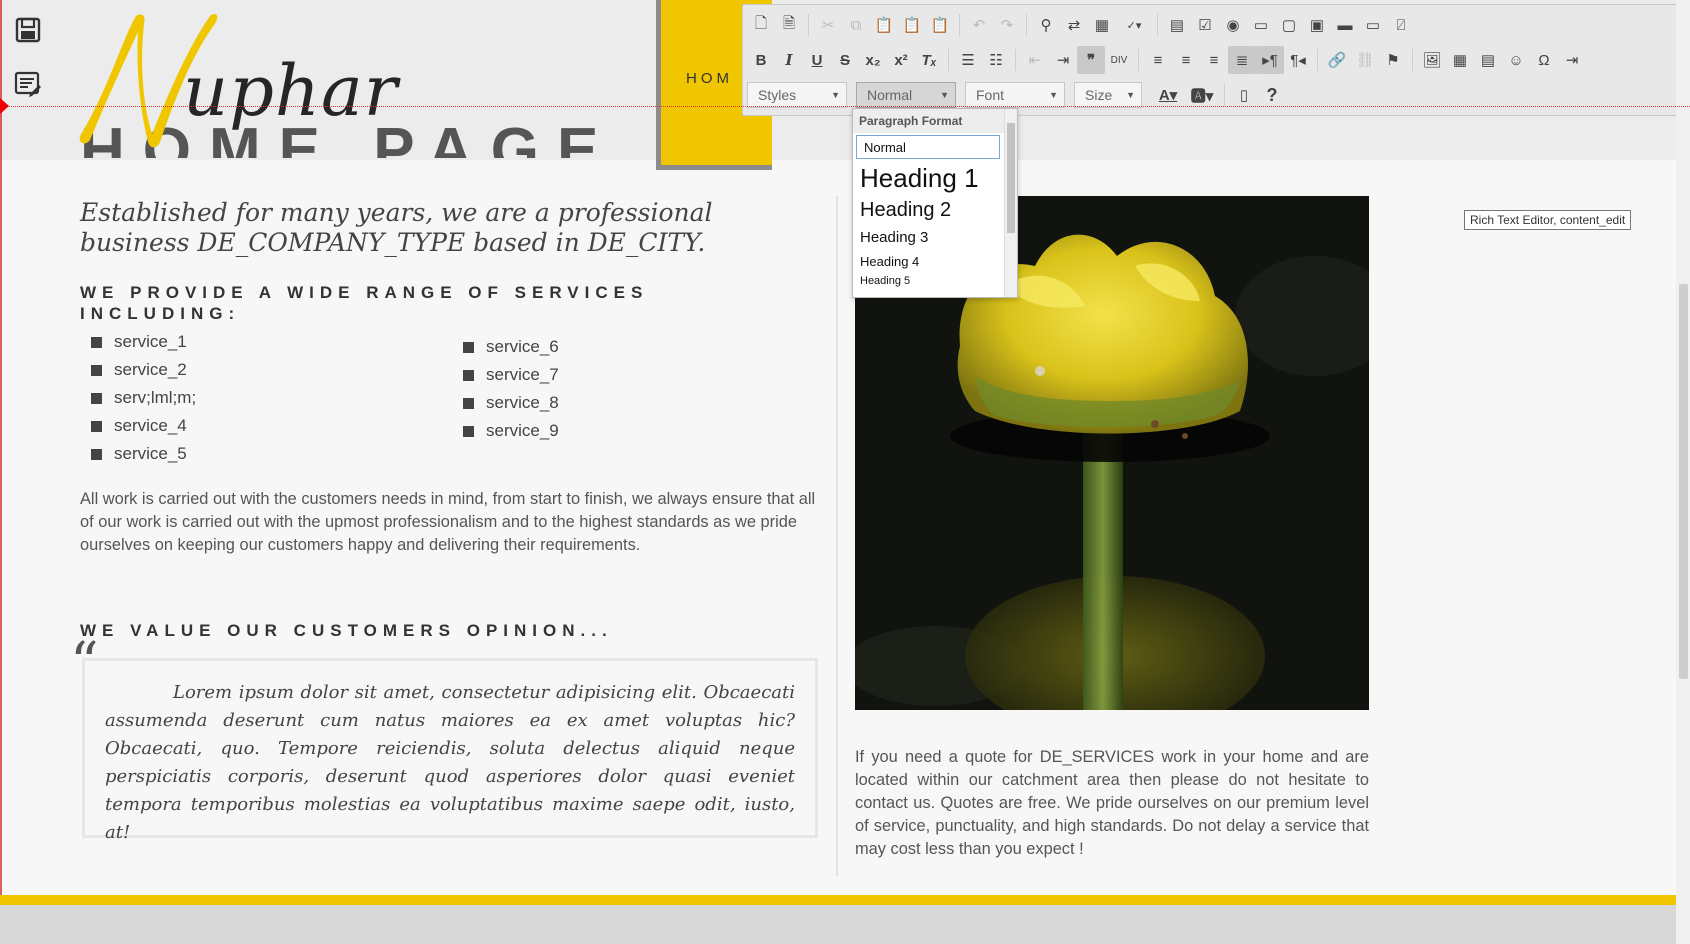 This screenshot has height=944, width=1690. What do you see at coordinates (709, 78) in the screenshot?
I see `nav-home-link: HOM` at bounding box center [709, 78].